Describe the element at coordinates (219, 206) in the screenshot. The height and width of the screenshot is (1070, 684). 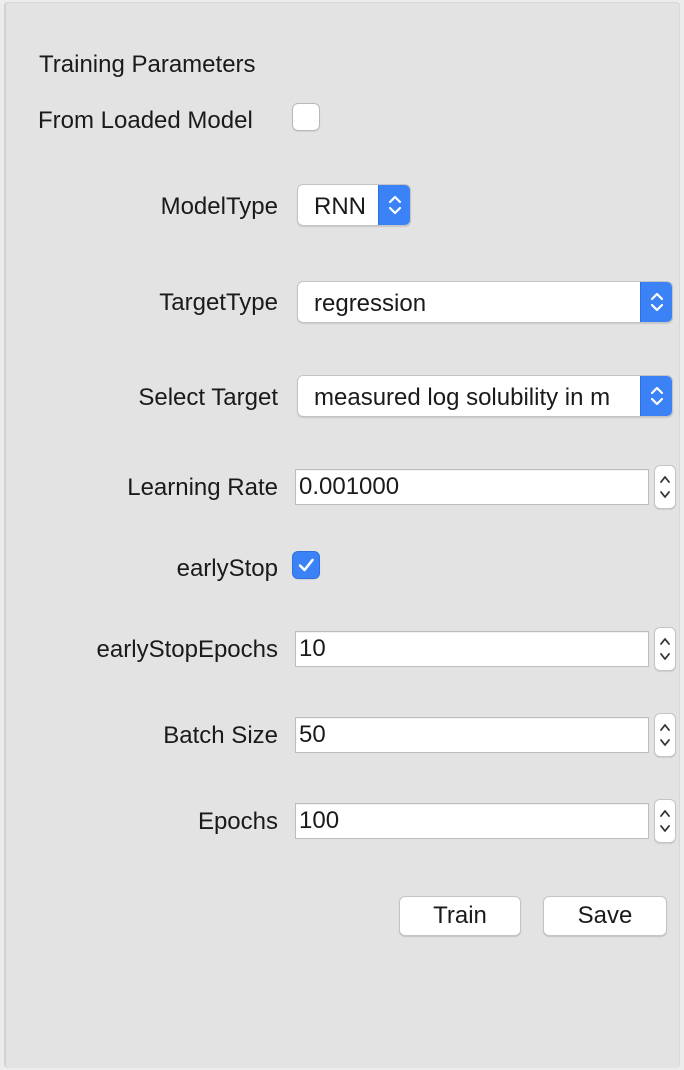
I see `model-type-label: ModelType` at that location.